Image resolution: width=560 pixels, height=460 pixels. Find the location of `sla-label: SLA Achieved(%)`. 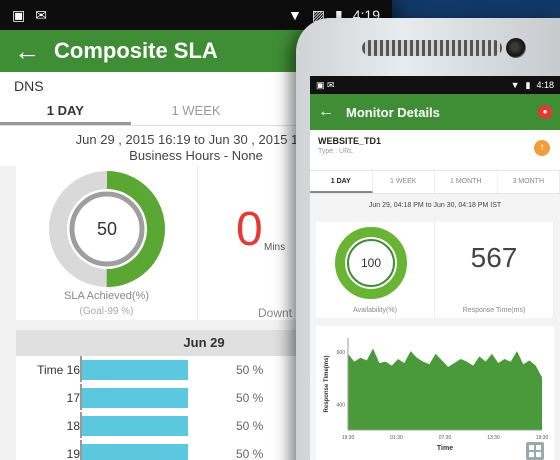

sla-label: SLA Achieved(%) is located at coordinates (106, 296).